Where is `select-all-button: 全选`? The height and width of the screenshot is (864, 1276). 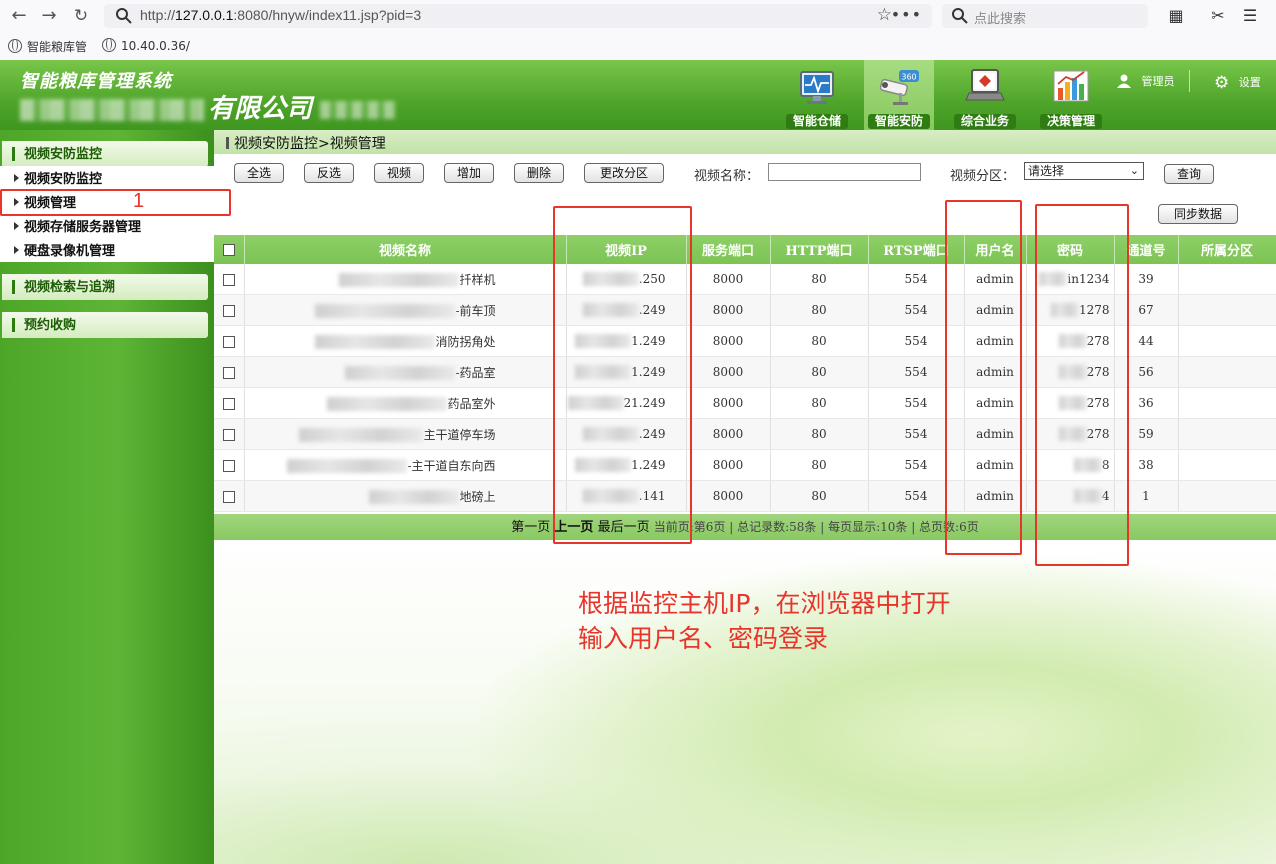 select-all-button: 全选 is located at coordinates (259, 173).